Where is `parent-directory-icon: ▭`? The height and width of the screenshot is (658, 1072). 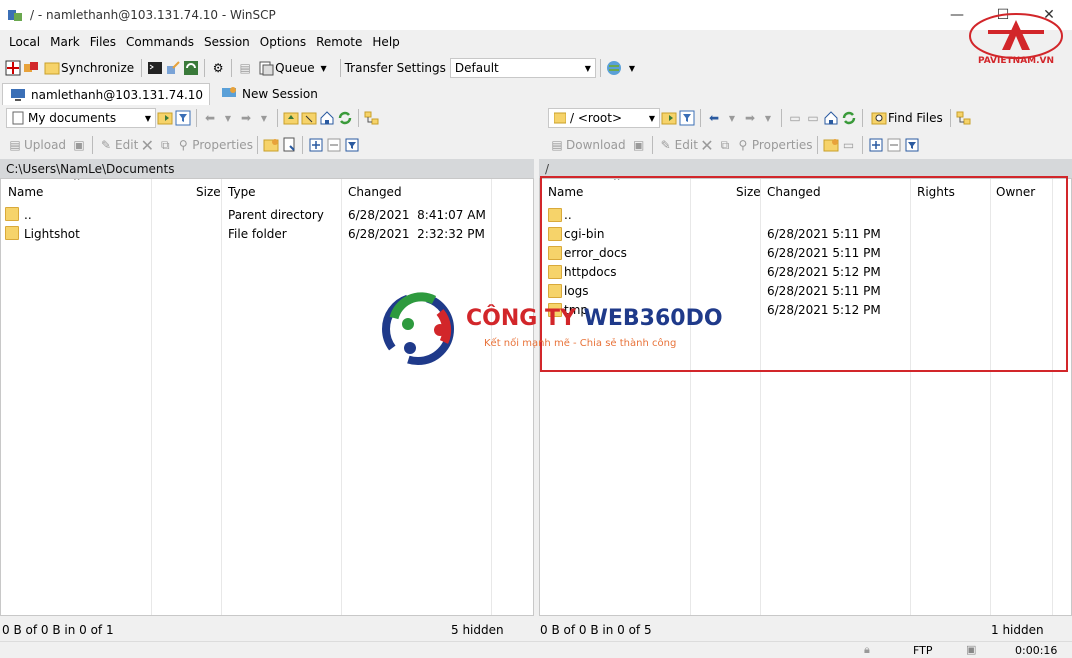 parent-directory-icon: ▭ is located at coordinates (795, 118).